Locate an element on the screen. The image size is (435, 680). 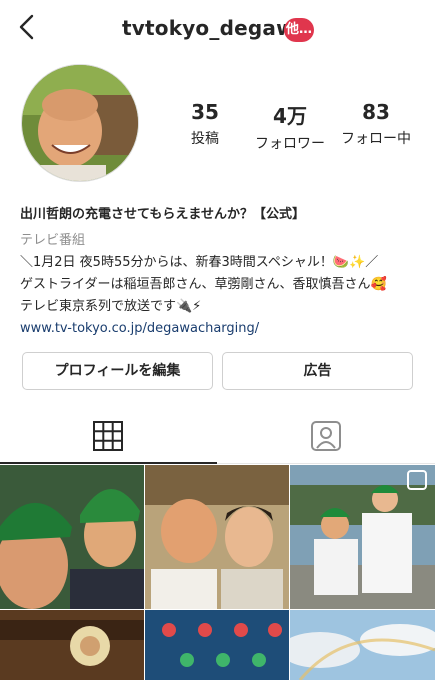
tab-tagged is located at coordinates (326, 437).